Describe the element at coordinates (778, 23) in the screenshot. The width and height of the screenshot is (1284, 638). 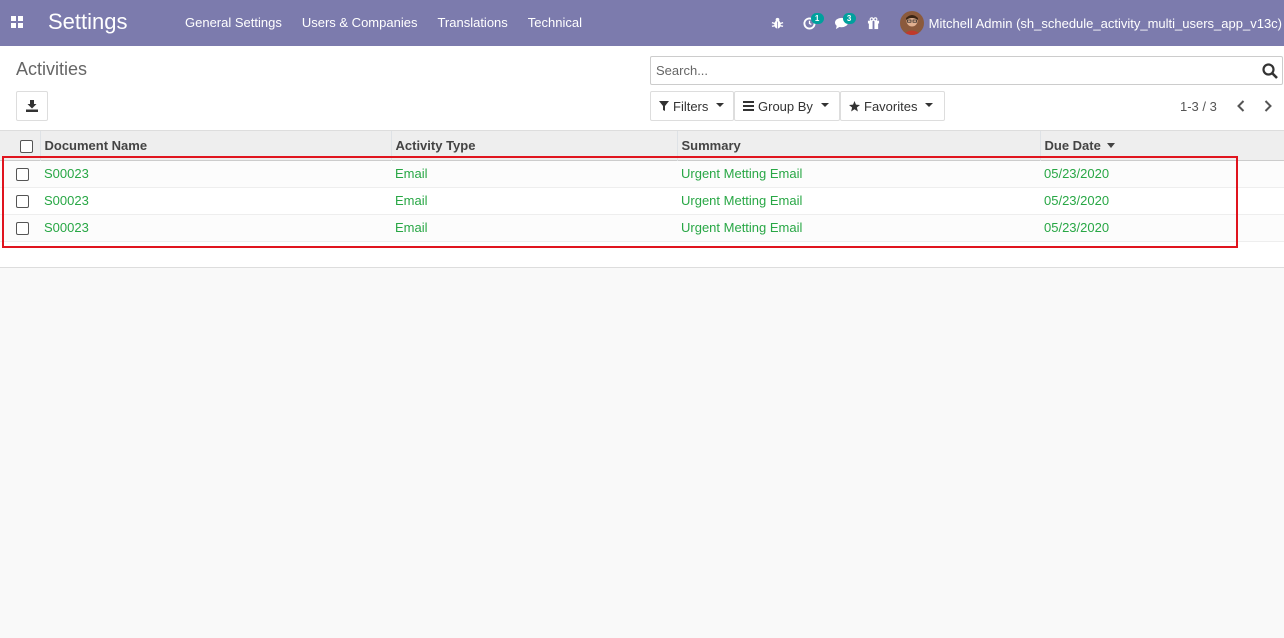
I see `debug-bug-icon` at that location.